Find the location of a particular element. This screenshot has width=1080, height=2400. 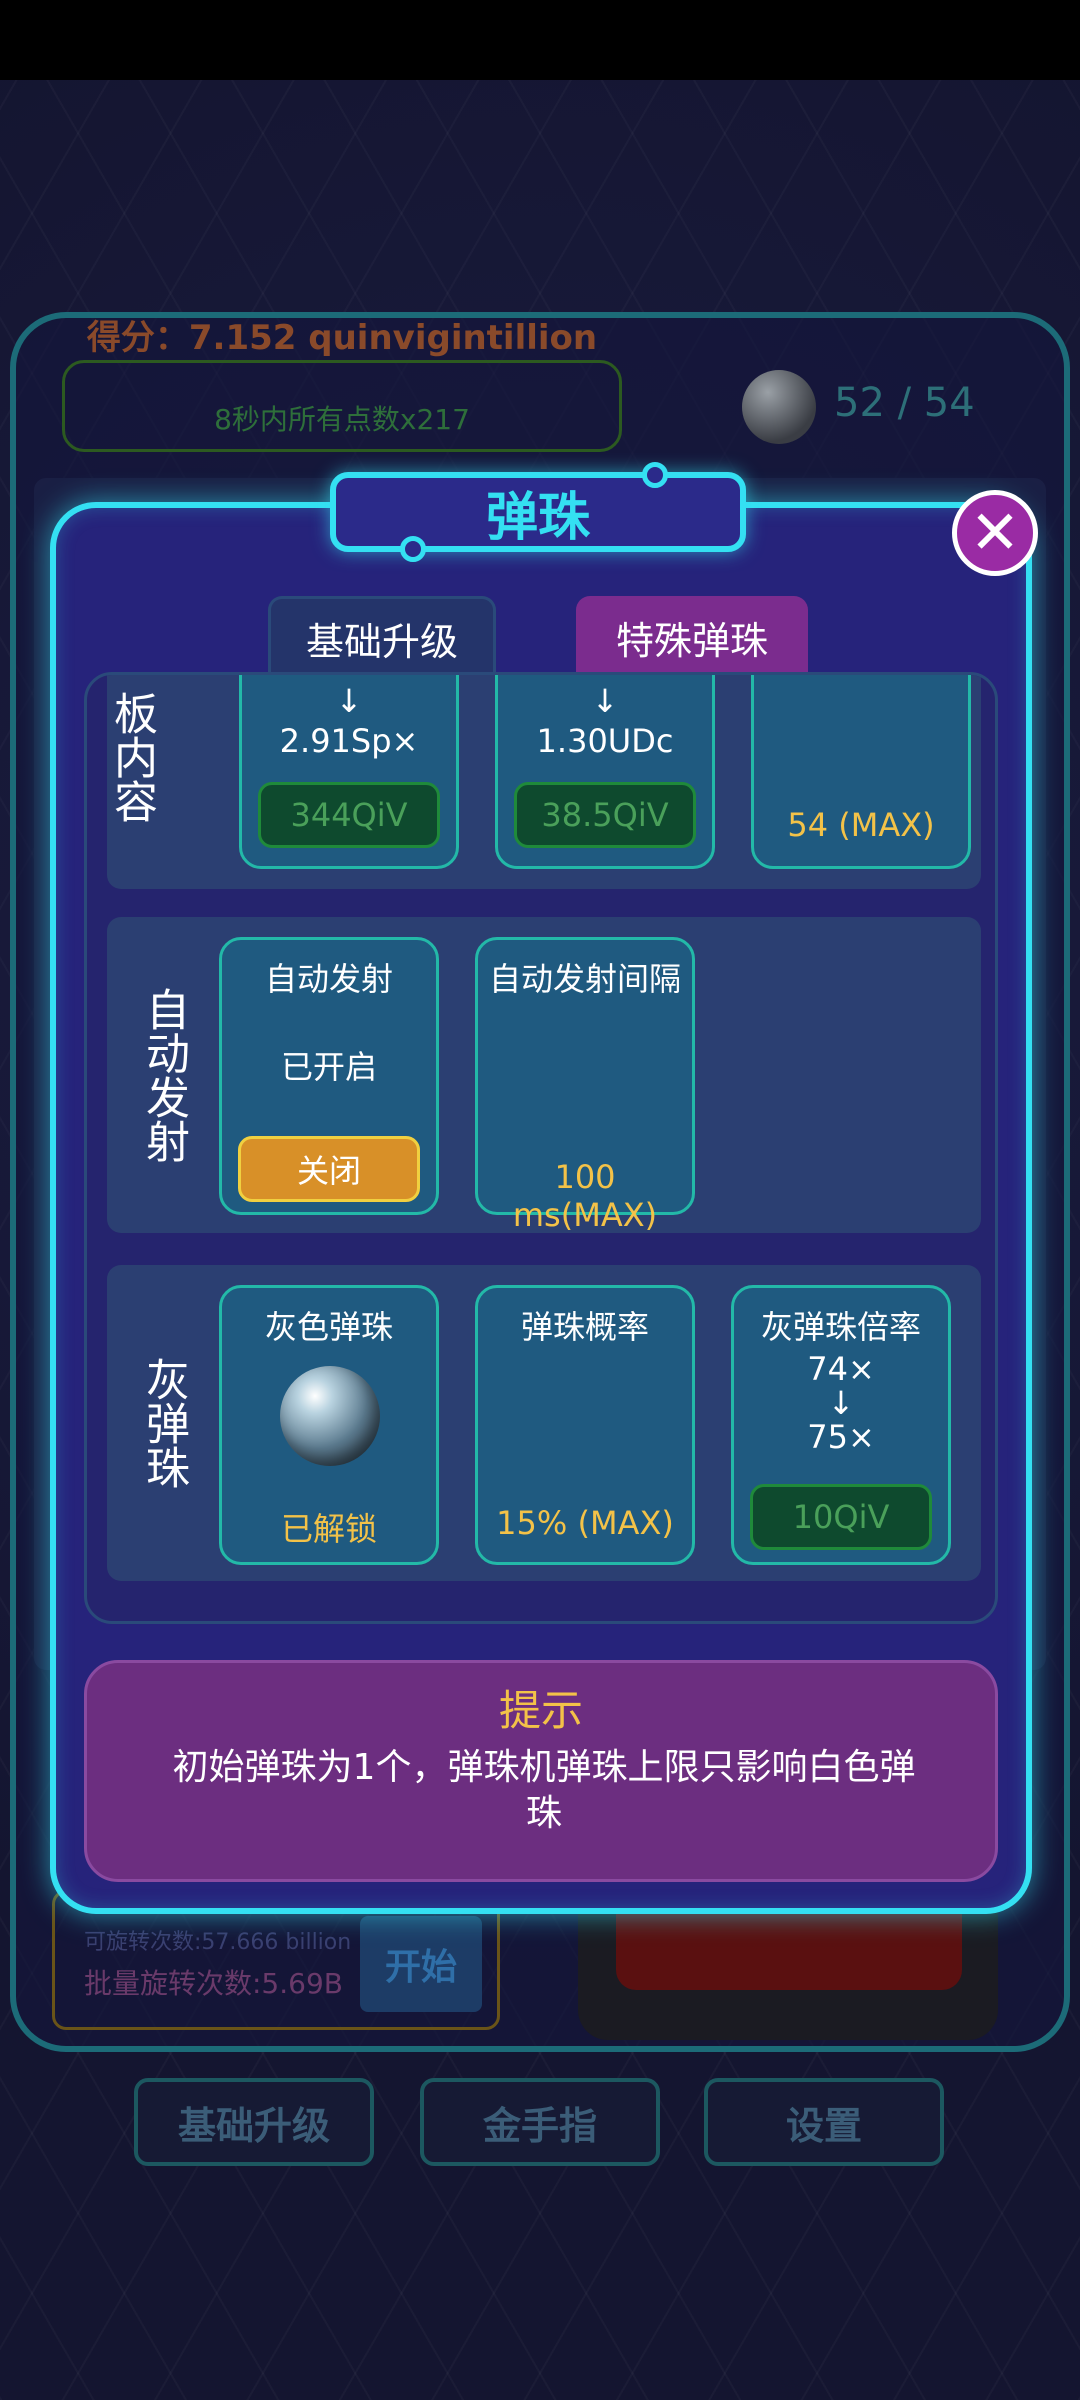

section-label: 自动发射 is located at coordinates (163, 1075).